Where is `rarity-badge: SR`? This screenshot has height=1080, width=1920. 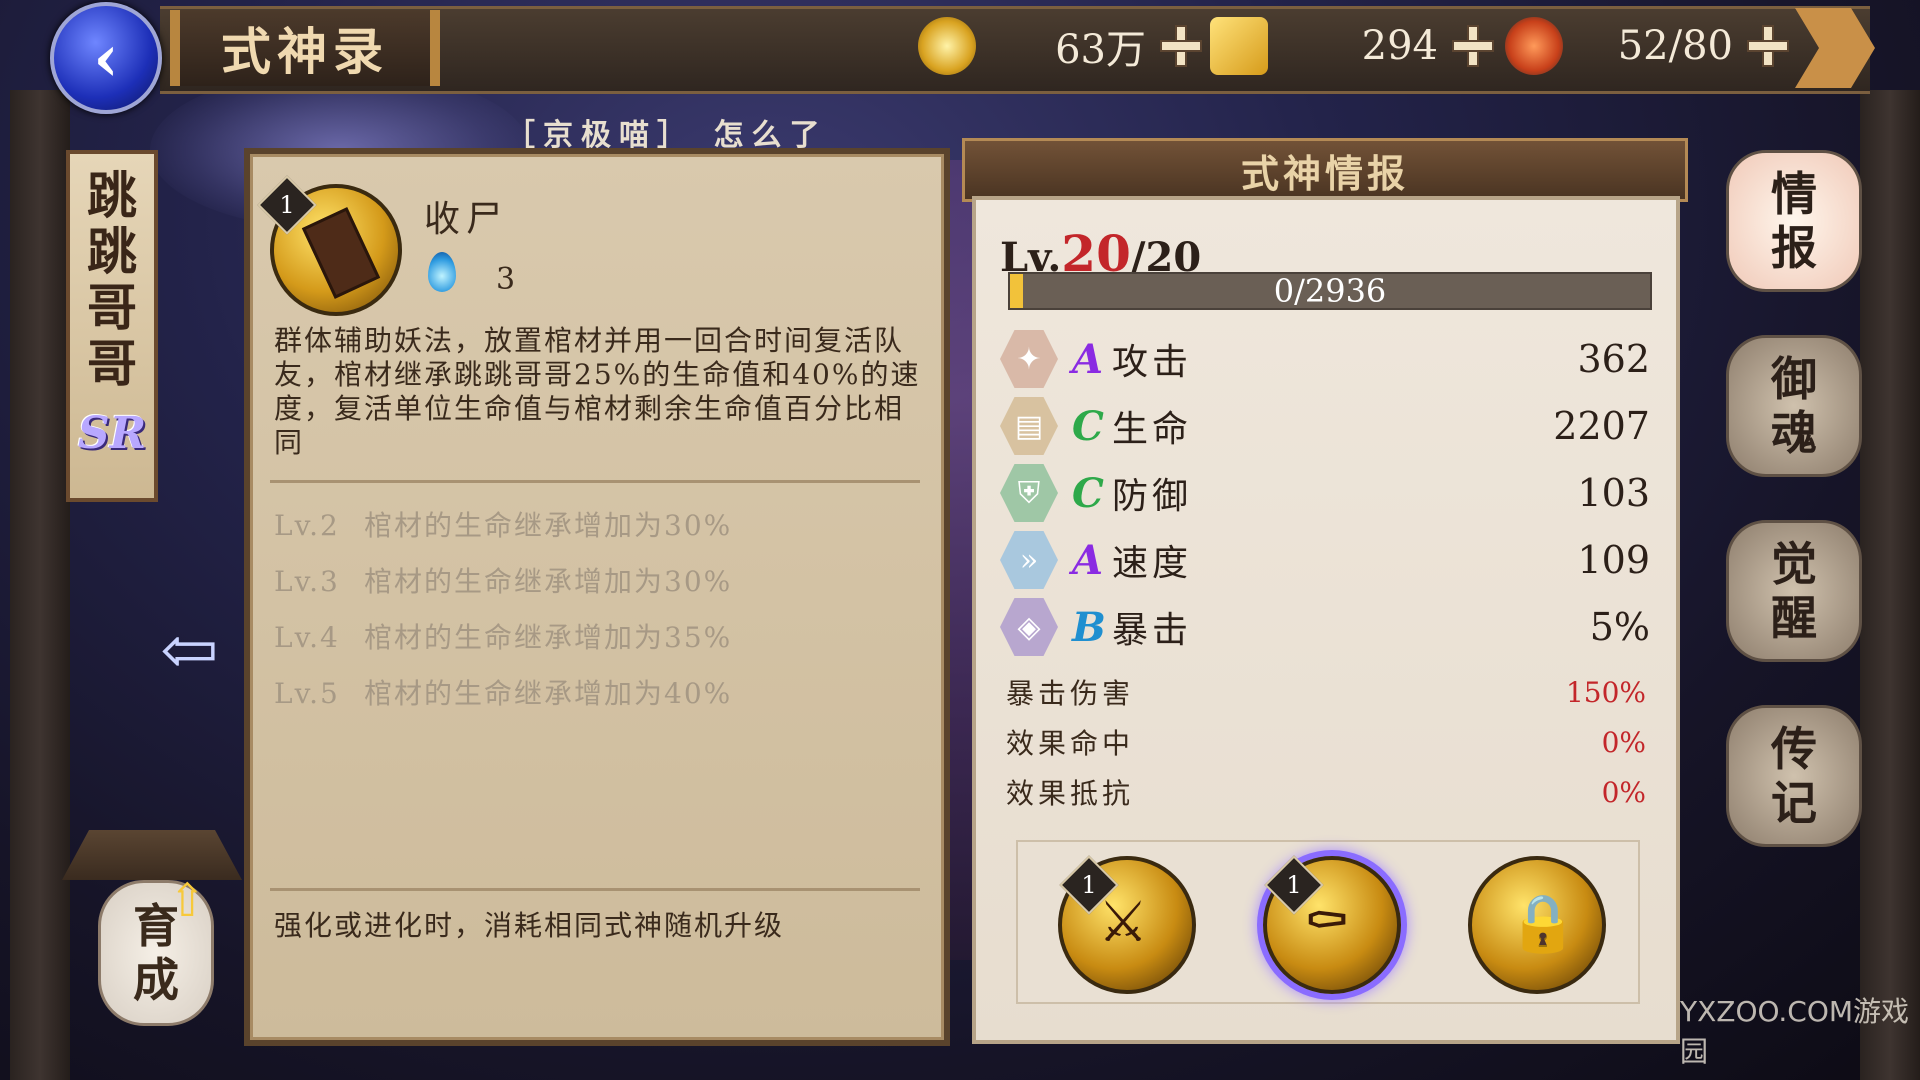 rarity-badge: SR is located at coordinates (112, 433).